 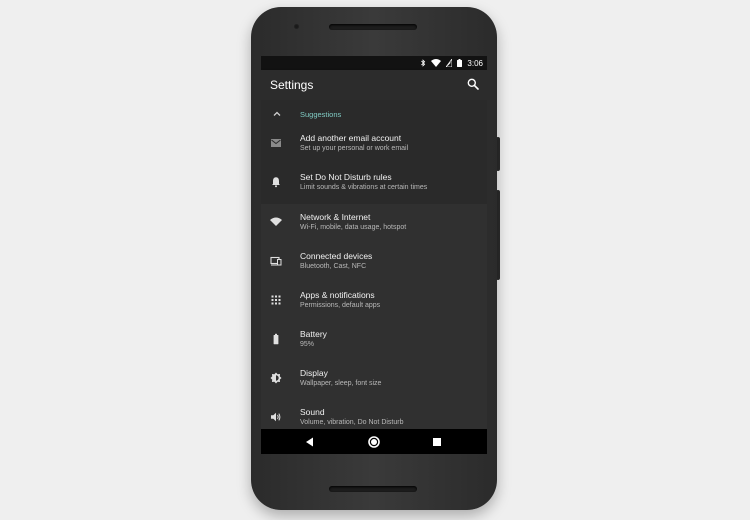 I want to click on settings-item-battery: Battery 95%, so click(x=374, y=340).